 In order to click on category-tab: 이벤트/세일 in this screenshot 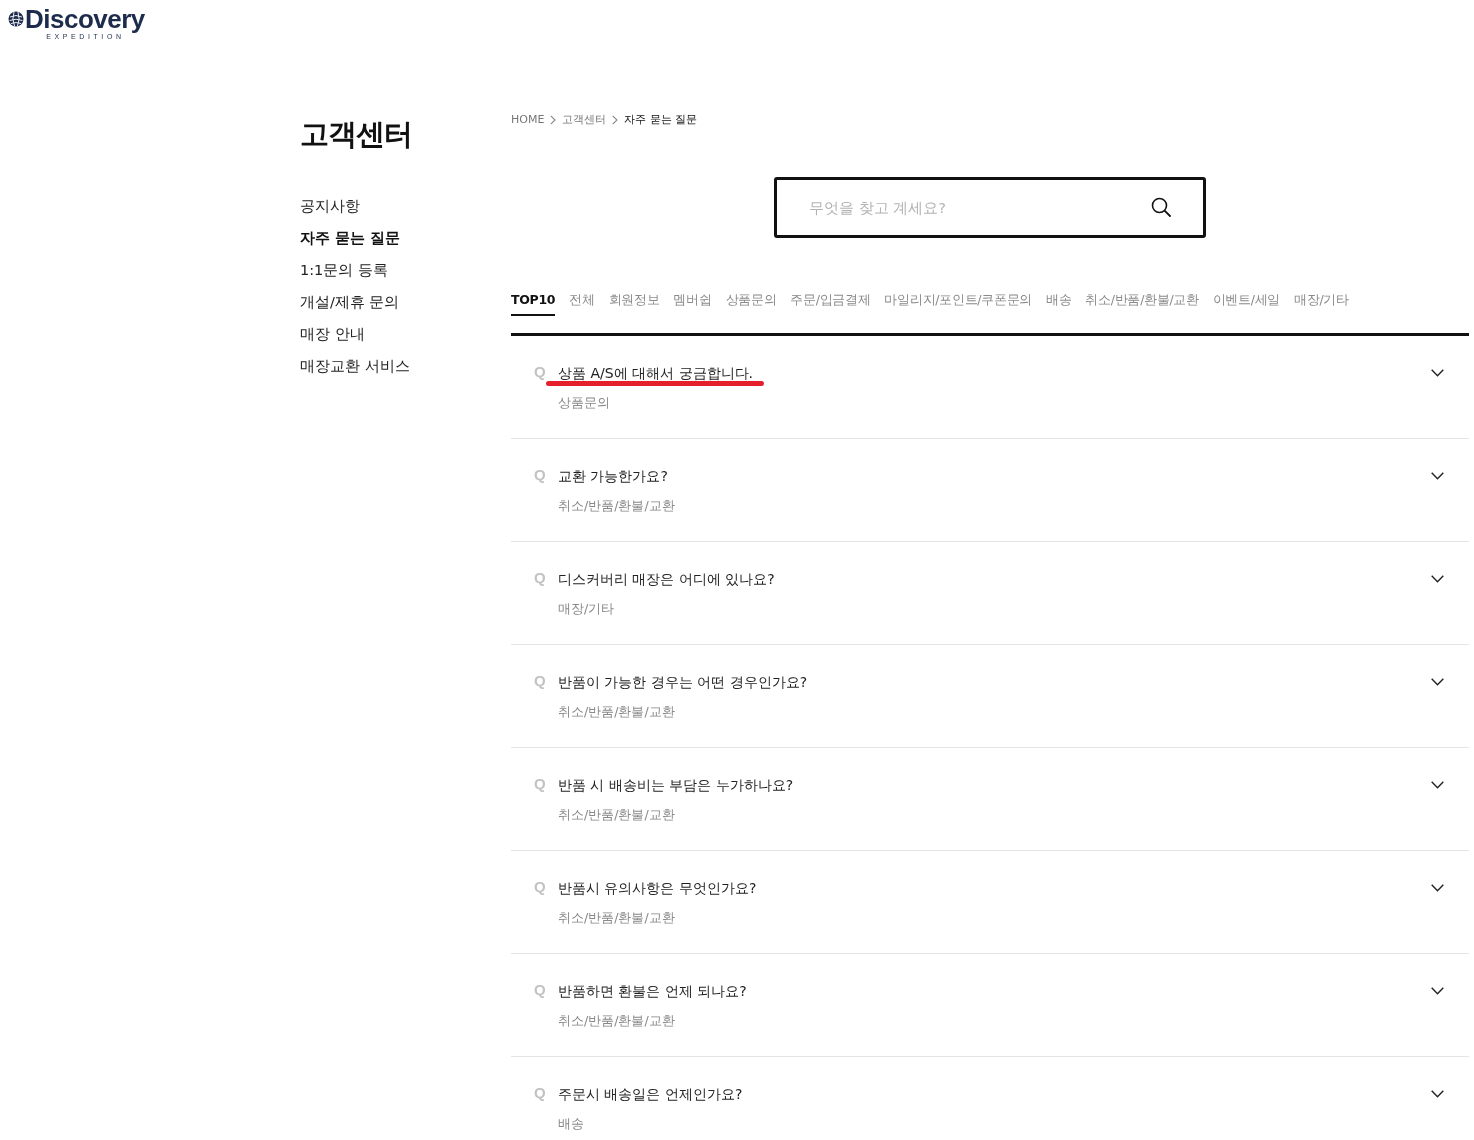, I will do `click(1246, 303)`.